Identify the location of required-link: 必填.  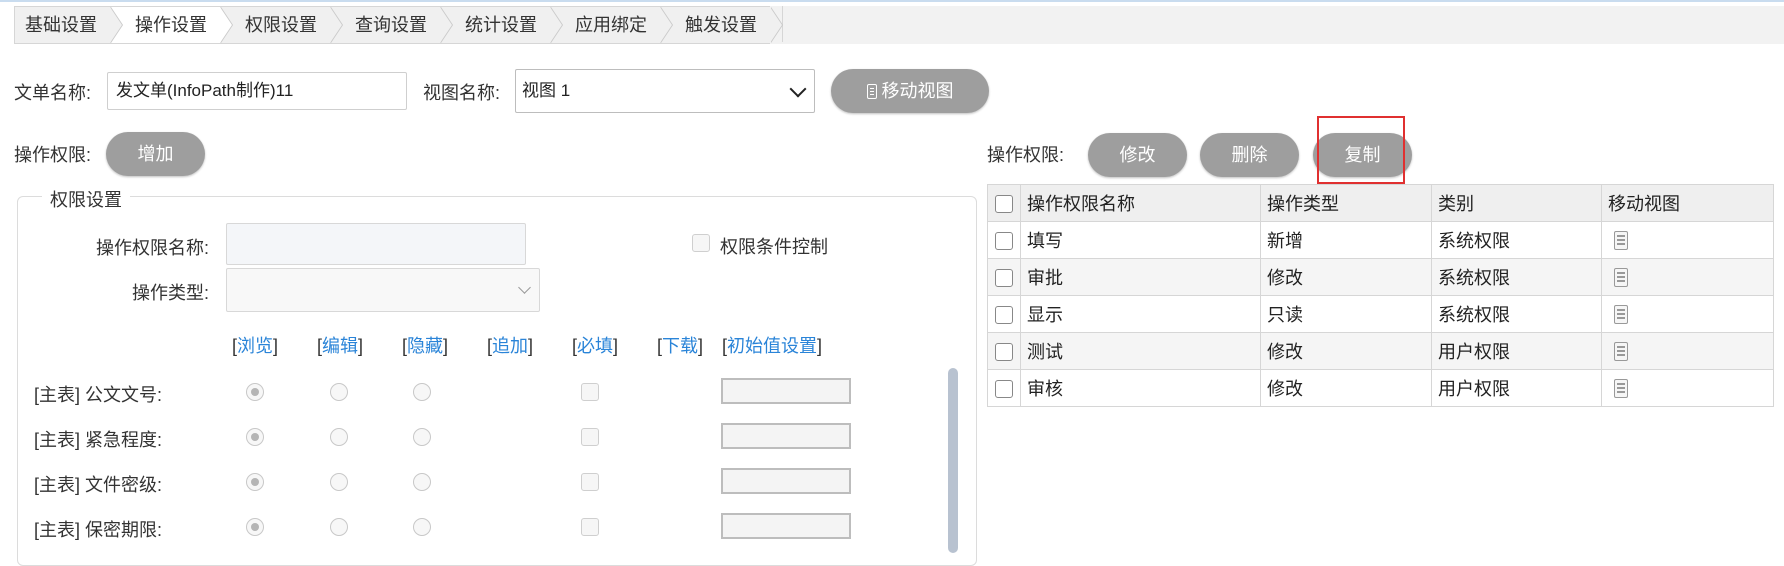
(595, 346).